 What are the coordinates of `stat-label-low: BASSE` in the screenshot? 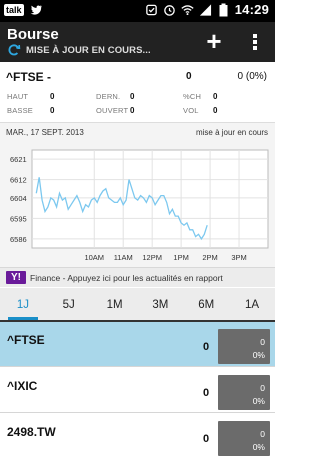 It's located at (20, 110).